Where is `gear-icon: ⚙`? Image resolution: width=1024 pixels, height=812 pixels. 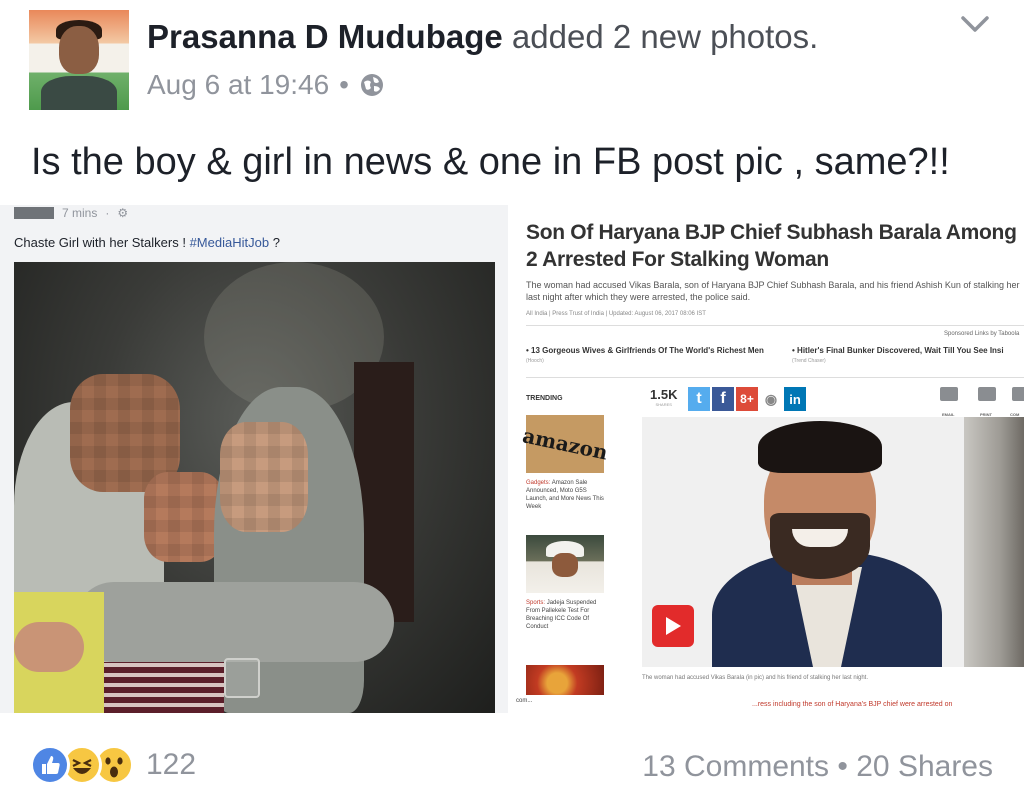
gear-icon: ⚙ is located at coordinates (123, 213).